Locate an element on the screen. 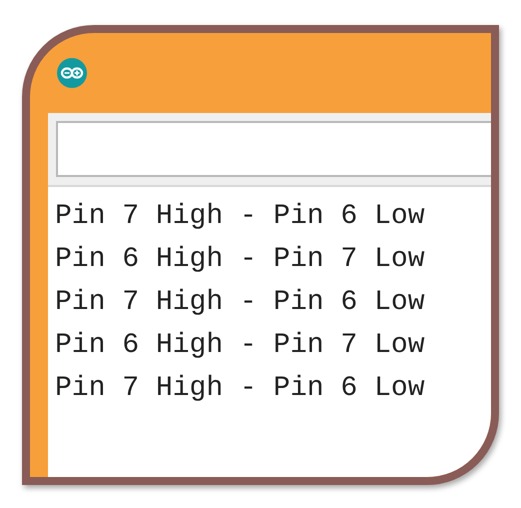  infinity-logo-icon is located at coordinates (72, 73).